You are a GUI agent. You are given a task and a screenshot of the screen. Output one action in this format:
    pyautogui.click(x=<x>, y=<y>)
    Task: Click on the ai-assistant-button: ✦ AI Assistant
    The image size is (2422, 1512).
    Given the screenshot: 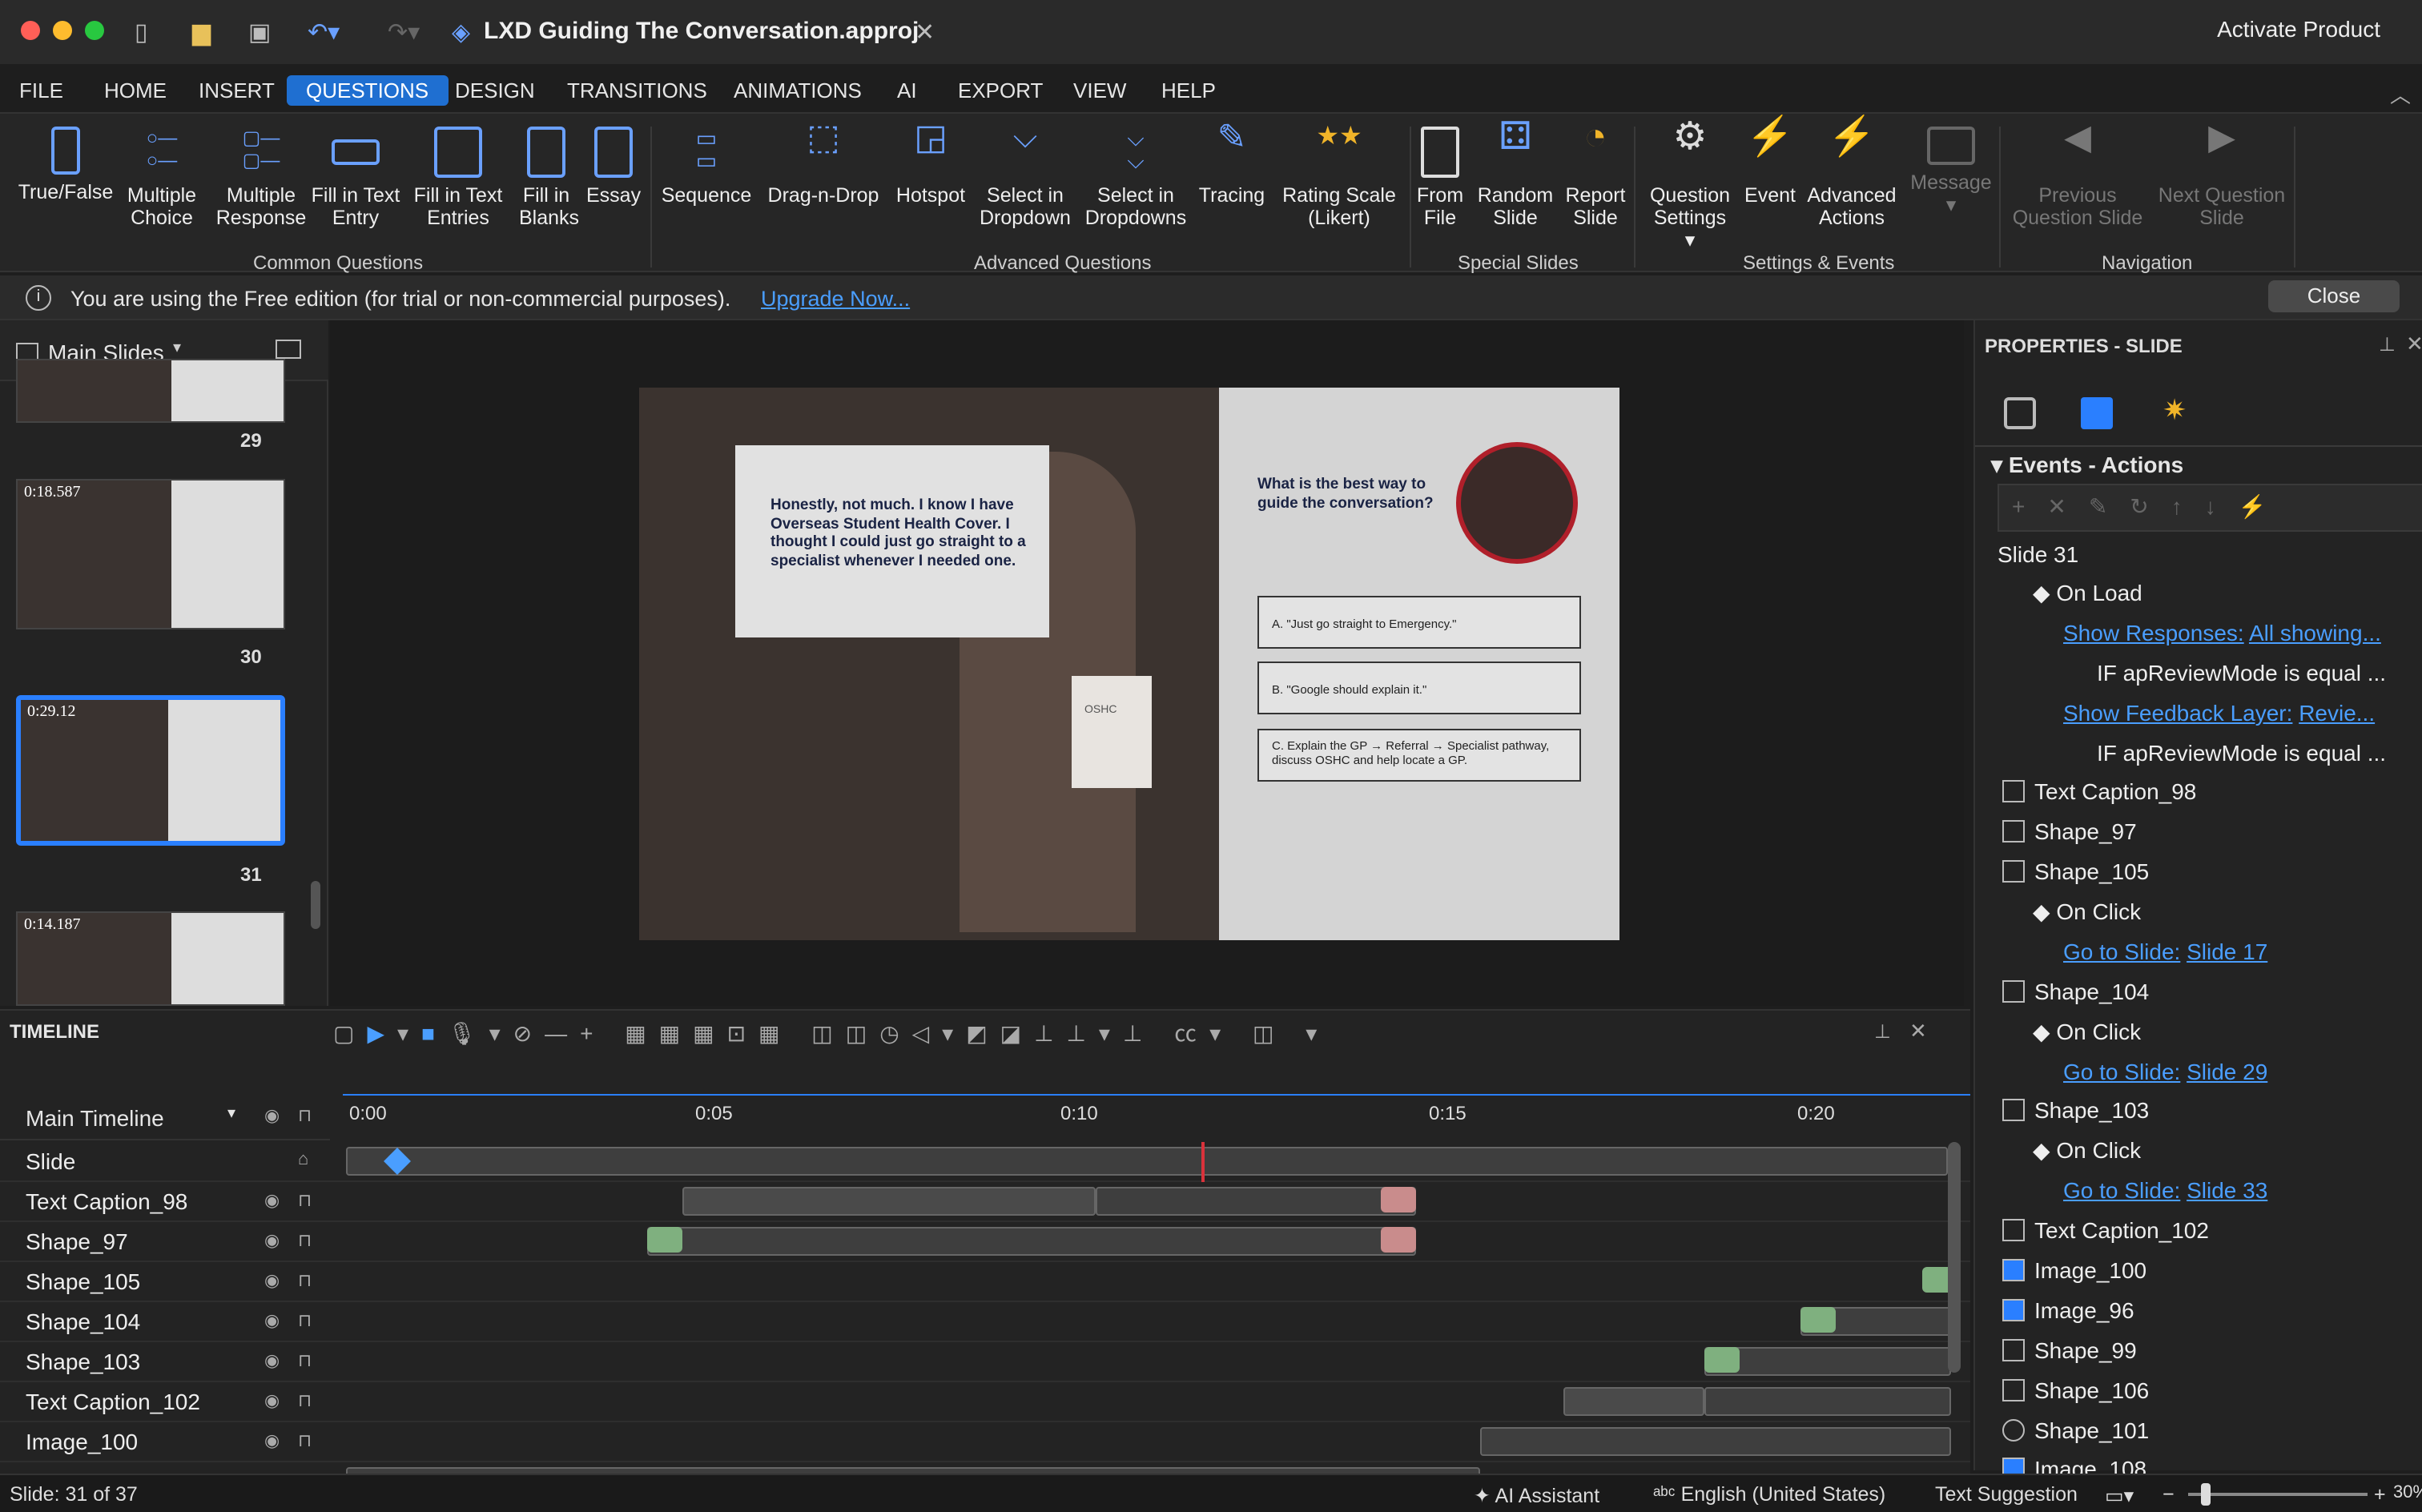 What is the action you would take?
    pyautogui.click(x=1536, y=1495)
    